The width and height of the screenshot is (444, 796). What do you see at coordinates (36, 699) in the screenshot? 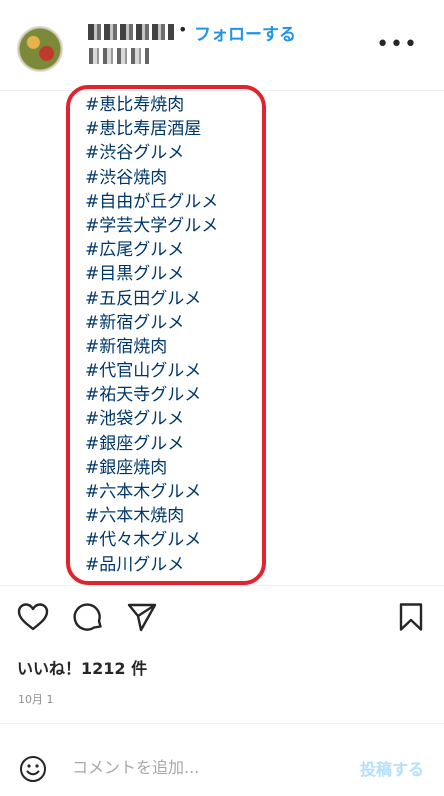
I see `post-date: 10月 1` at bounding box center [36, 699].